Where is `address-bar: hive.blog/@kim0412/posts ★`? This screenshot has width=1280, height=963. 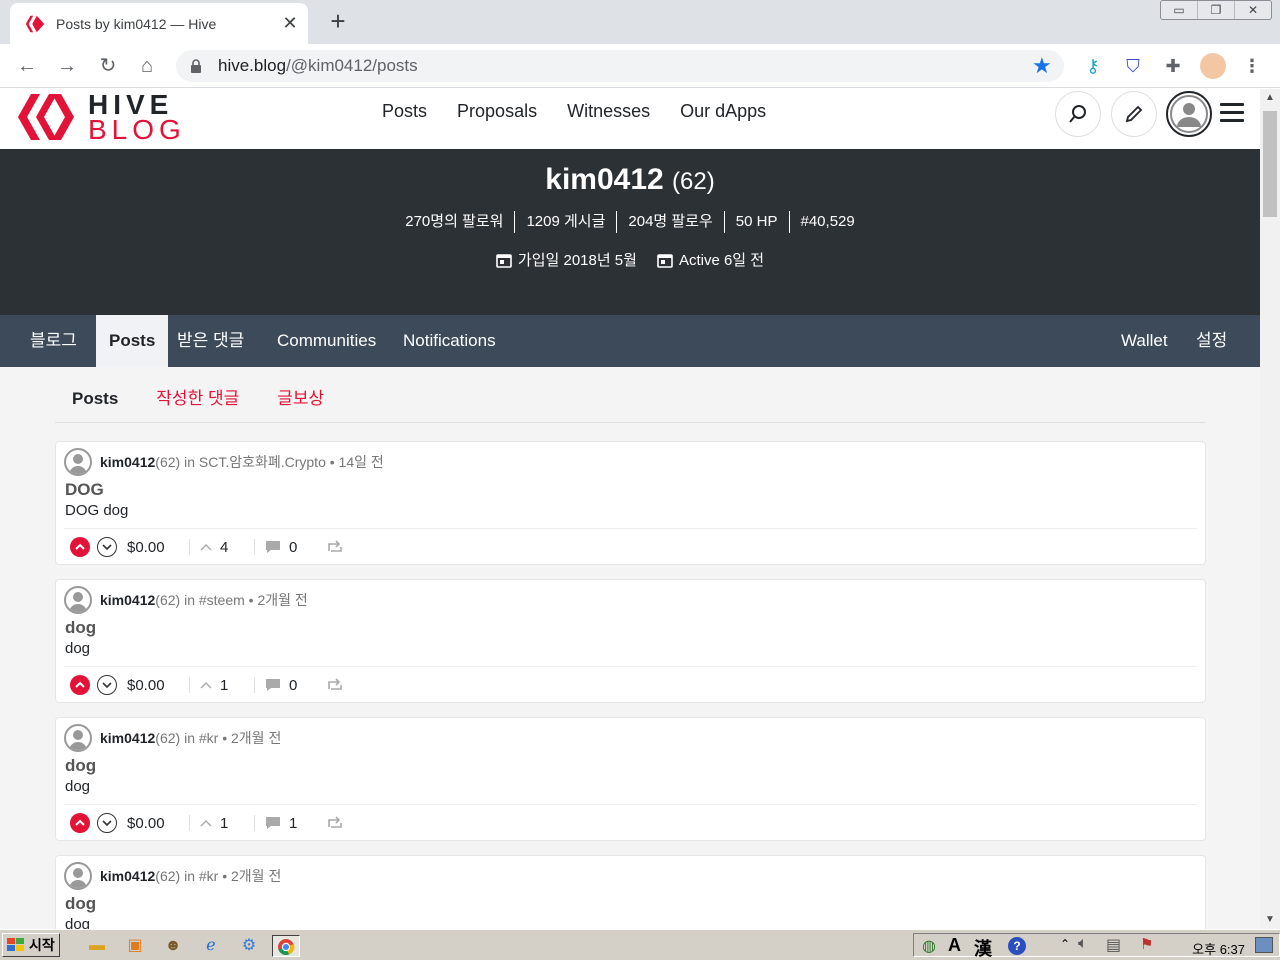 address-bar: hive.blog/@kim0412/posts ★ is located at coordinates (620, 66).